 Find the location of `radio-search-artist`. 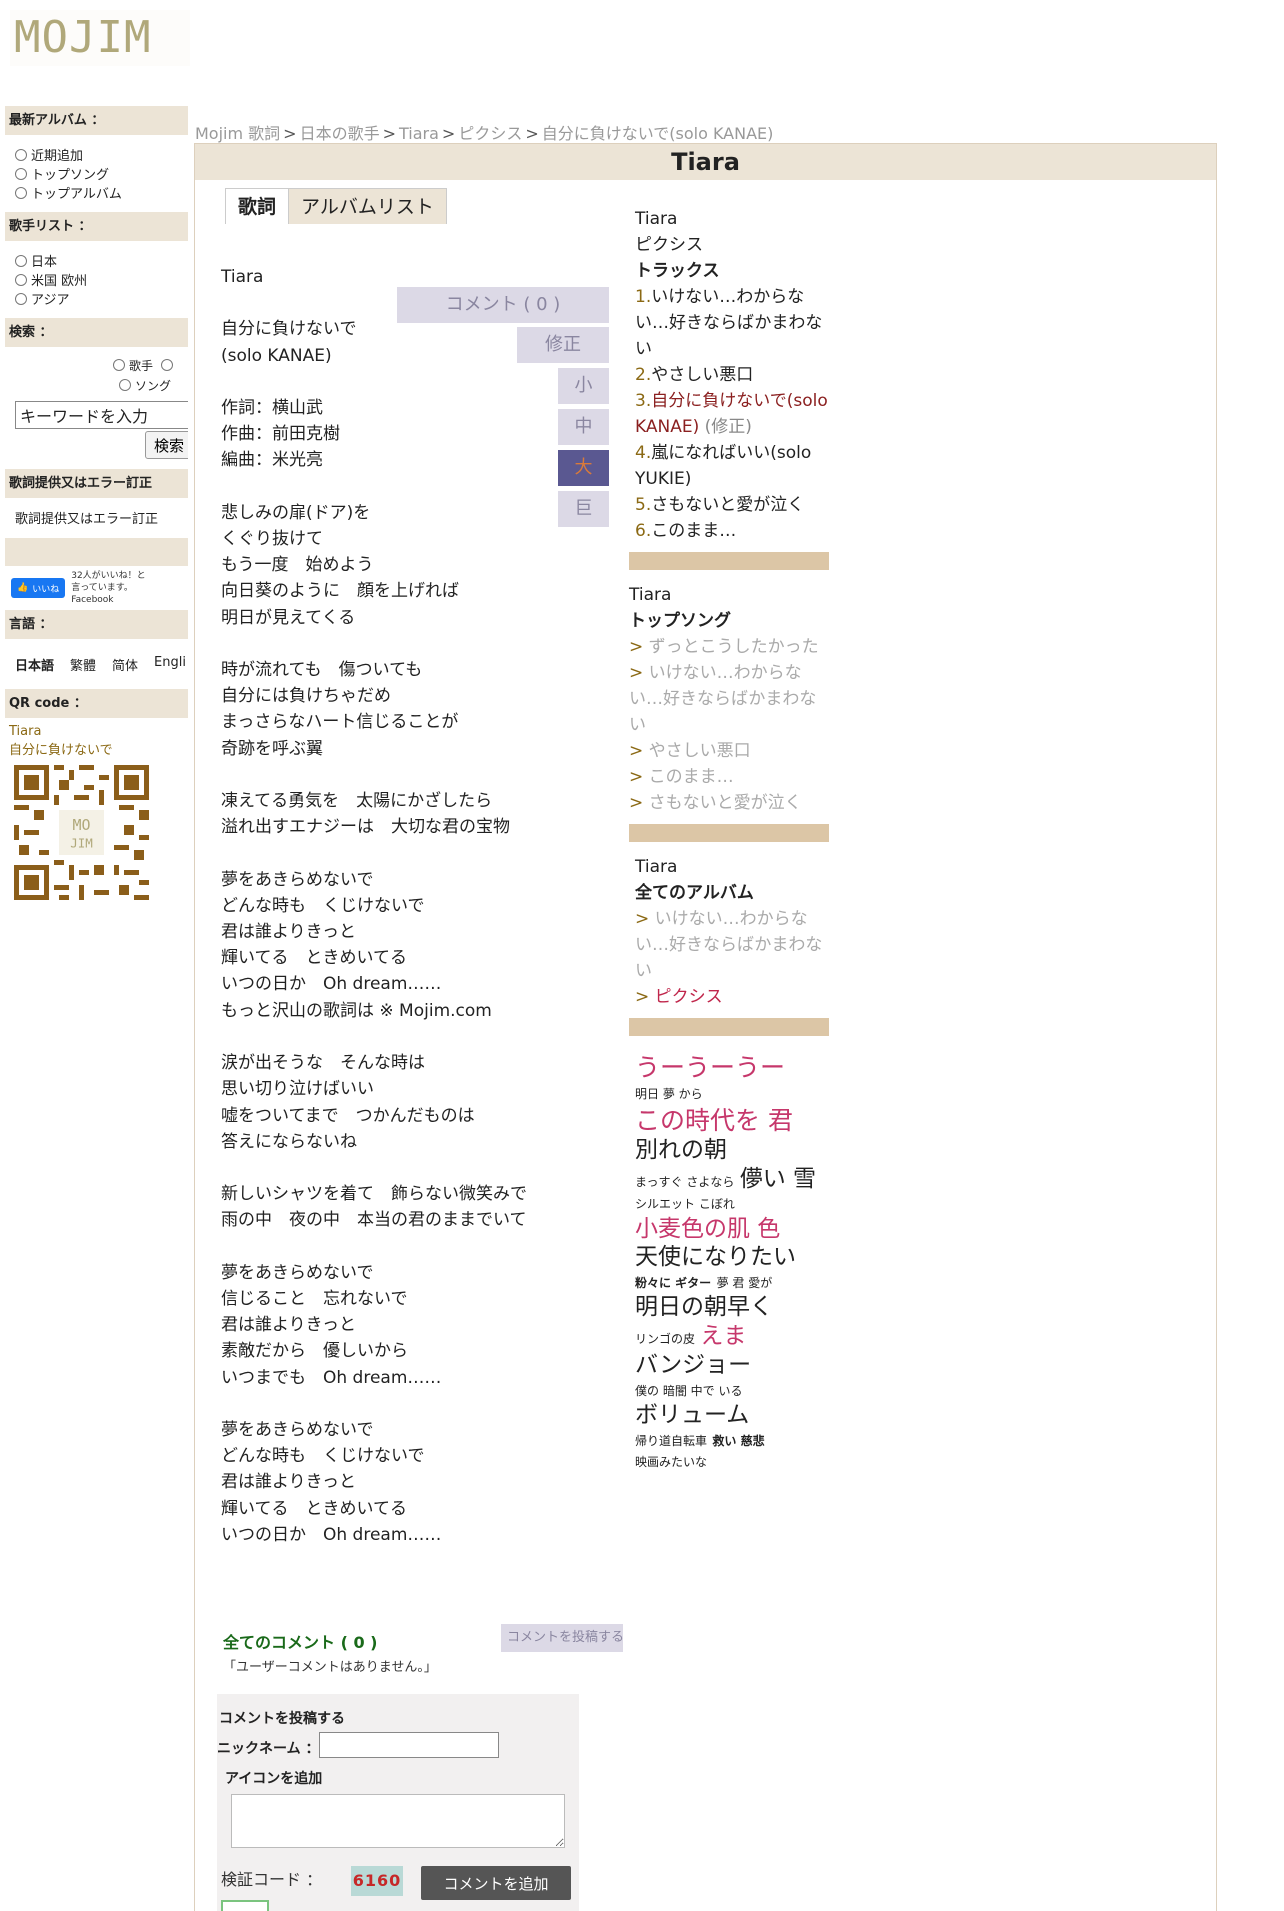

radio-search-artist is located at coordinates (119, 365).